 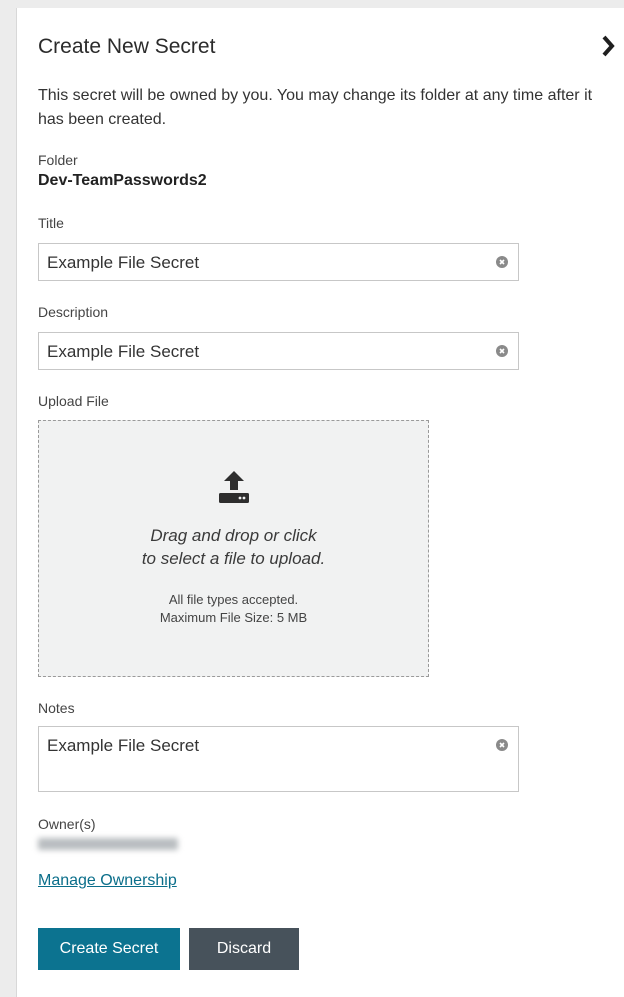 I want to click on upload-icon, so click(x=234, y=489).